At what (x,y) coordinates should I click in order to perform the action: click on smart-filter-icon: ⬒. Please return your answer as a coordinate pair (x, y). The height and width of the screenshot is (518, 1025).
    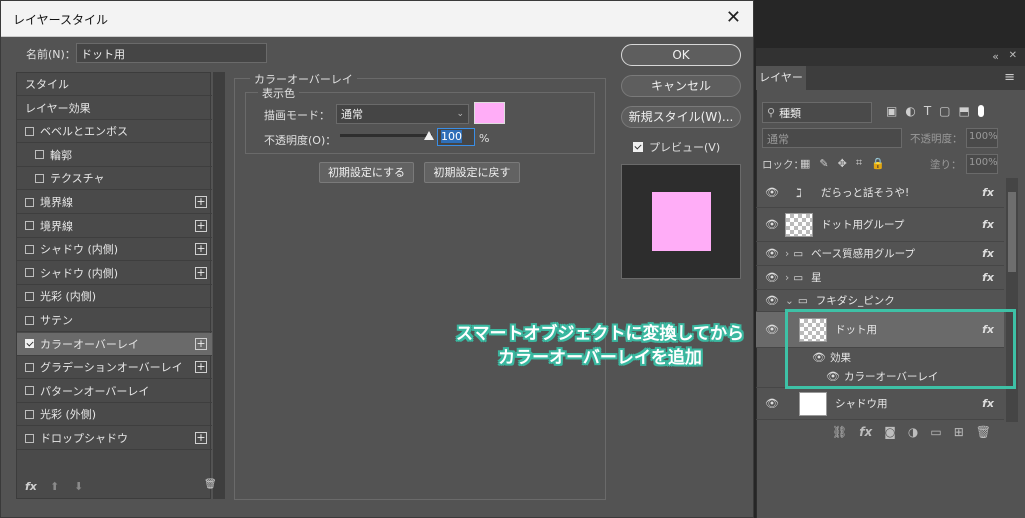
    Looking at the image, I should click on (964, 111).